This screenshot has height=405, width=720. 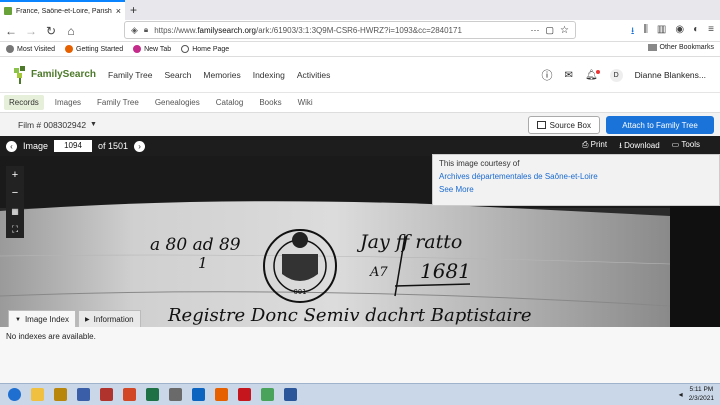 I want to click on subnav-catalog: Catalog, so click(x=230, y=102).